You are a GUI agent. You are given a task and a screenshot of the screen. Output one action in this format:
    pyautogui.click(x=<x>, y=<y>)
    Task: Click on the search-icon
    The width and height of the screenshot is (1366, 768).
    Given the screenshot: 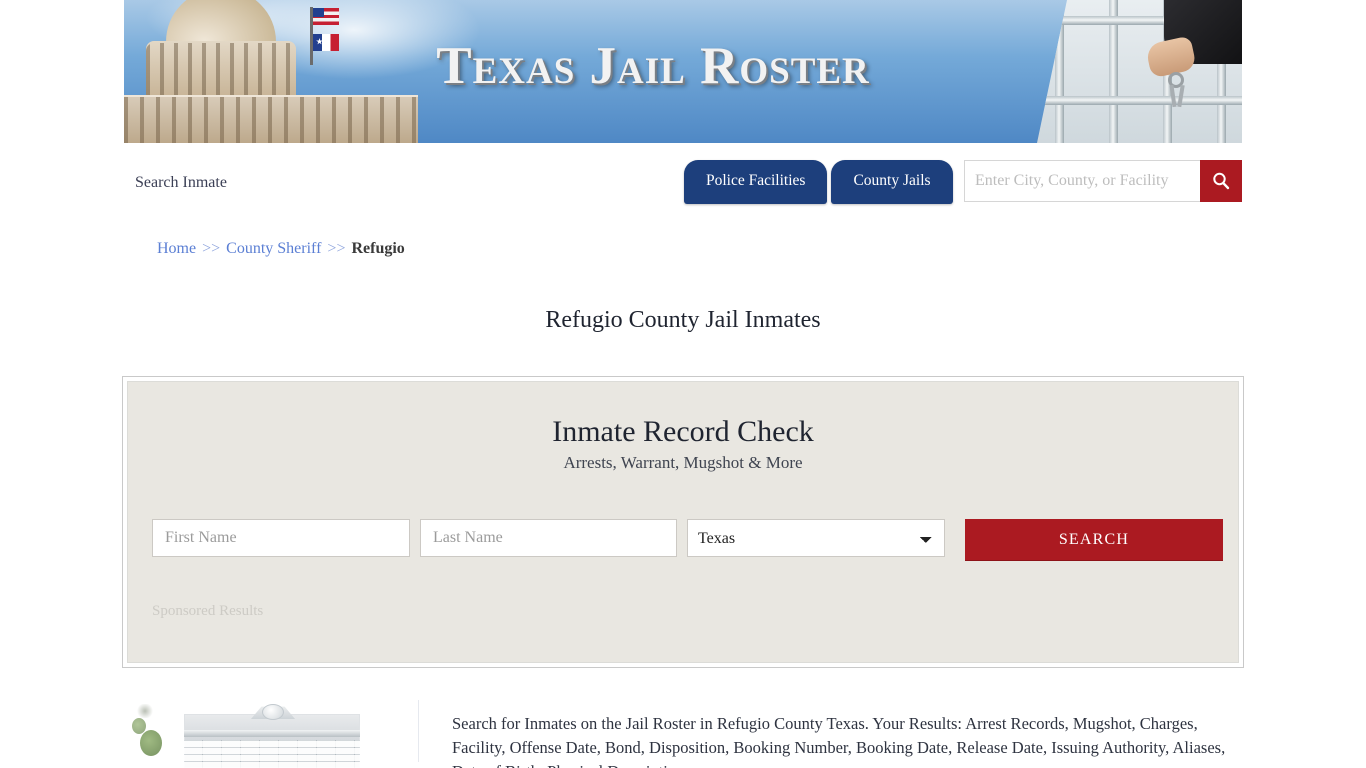 What is the action you would take?
    pyautogui.click(x=1221, y=181)
    